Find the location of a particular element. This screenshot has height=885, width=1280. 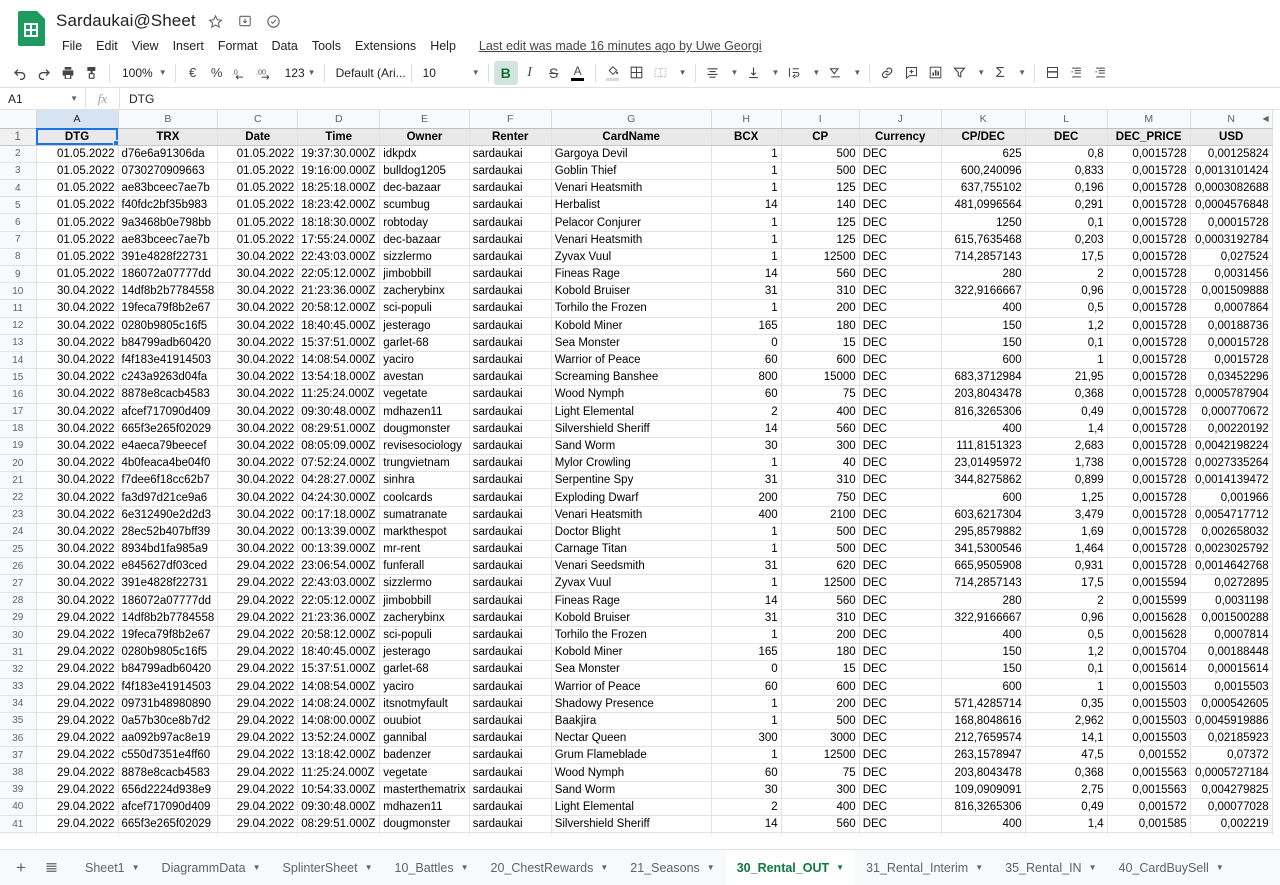

menu-item-help: Help is located at coordinates (443, 46).